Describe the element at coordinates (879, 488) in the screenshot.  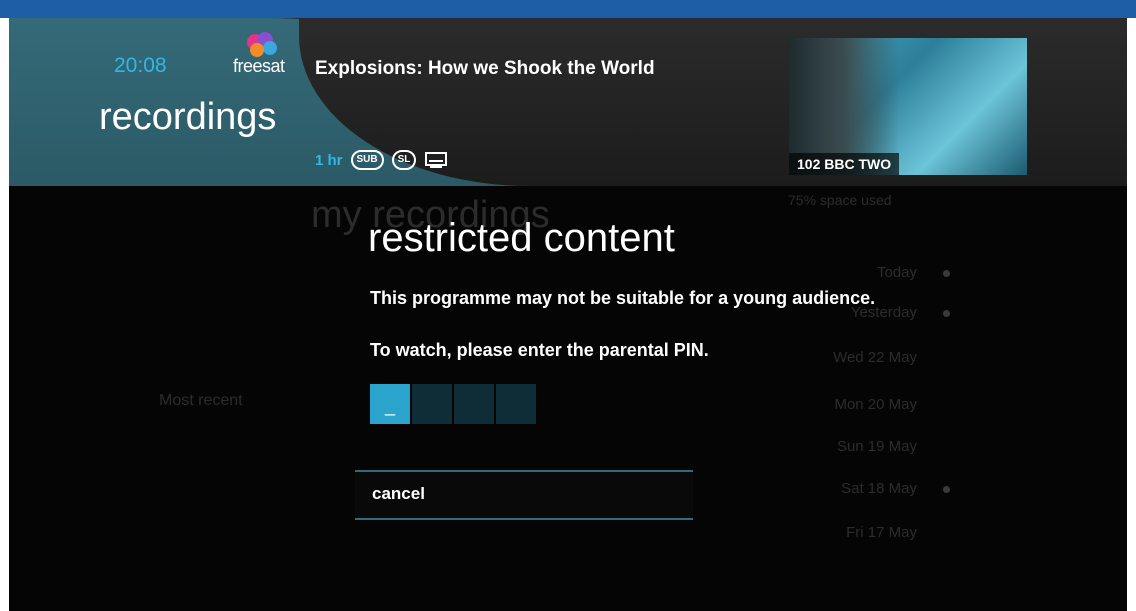
I see `list-item-date: Sat 18 May` at that location.